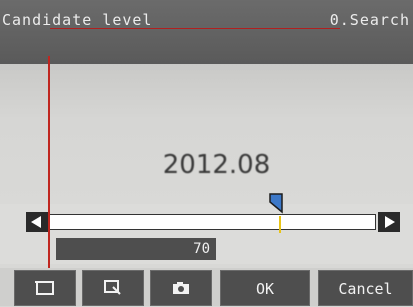 Image resolution: width=413 pixels, height=307 pixels. Describe the element at coordinates (216, 165) in the screenshot. I see `image-text: 2012.08` at that location.